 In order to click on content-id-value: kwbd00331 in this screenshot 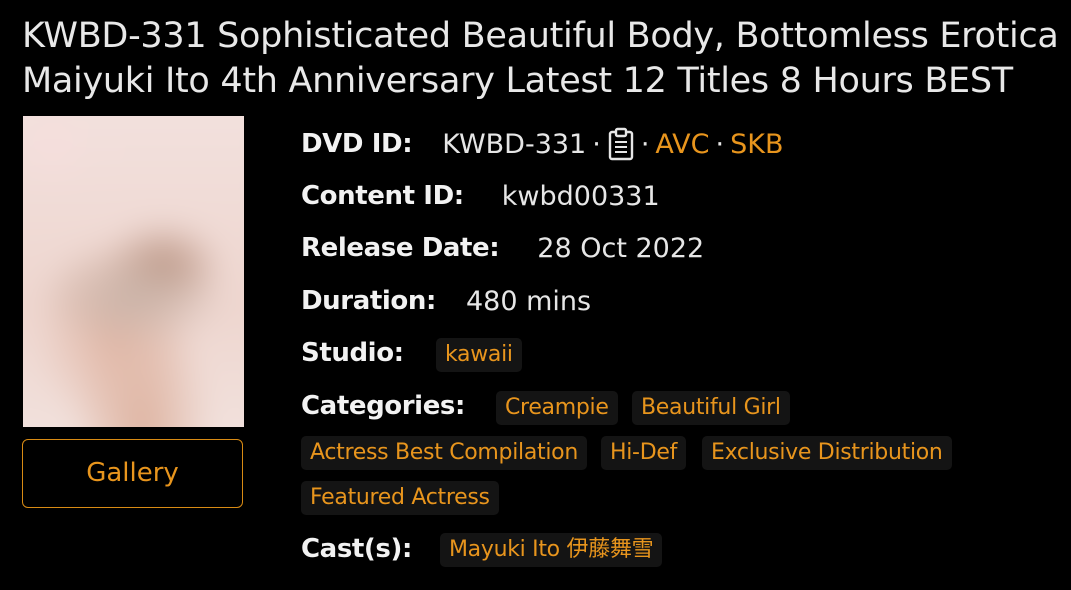, I will do `click(580, 196)`.